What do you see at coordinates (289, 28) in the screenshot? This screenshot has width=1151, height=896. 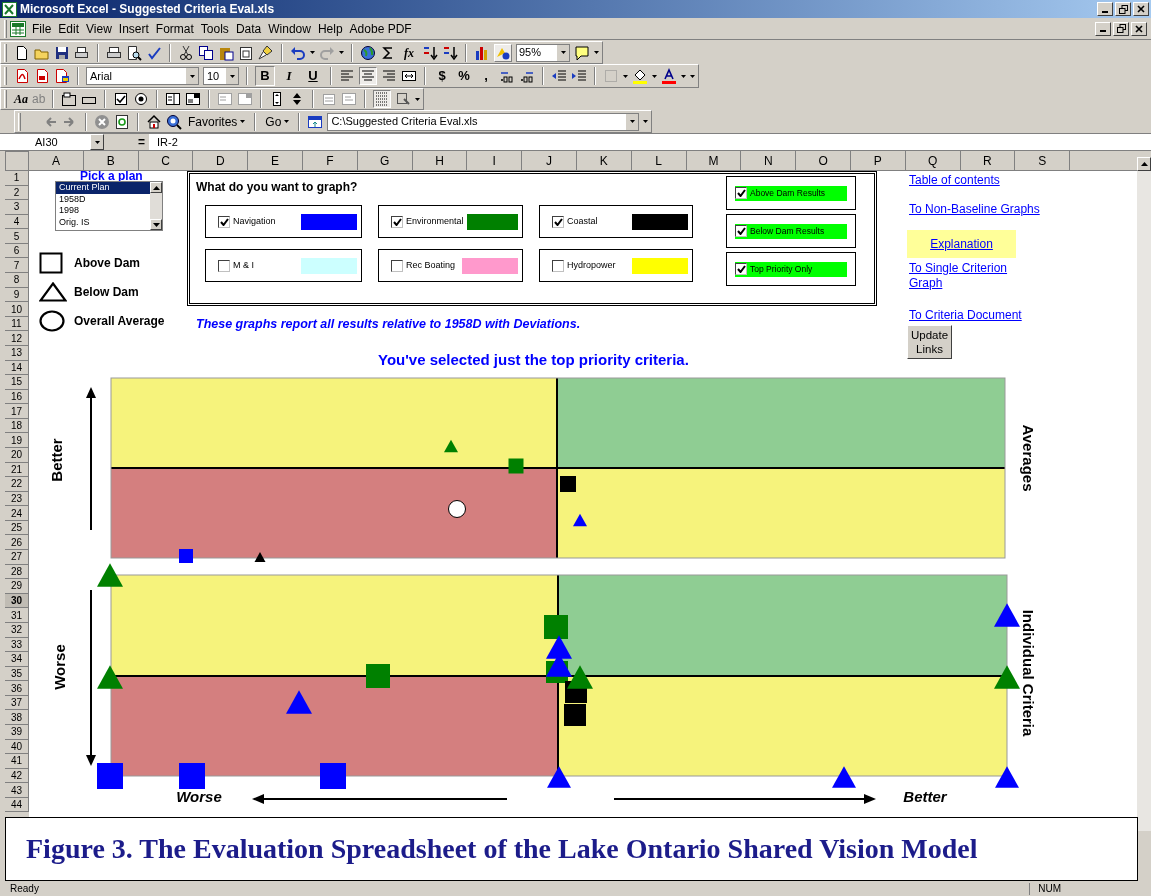 I see `menu-item: Window` at bounding box center [289, 28].